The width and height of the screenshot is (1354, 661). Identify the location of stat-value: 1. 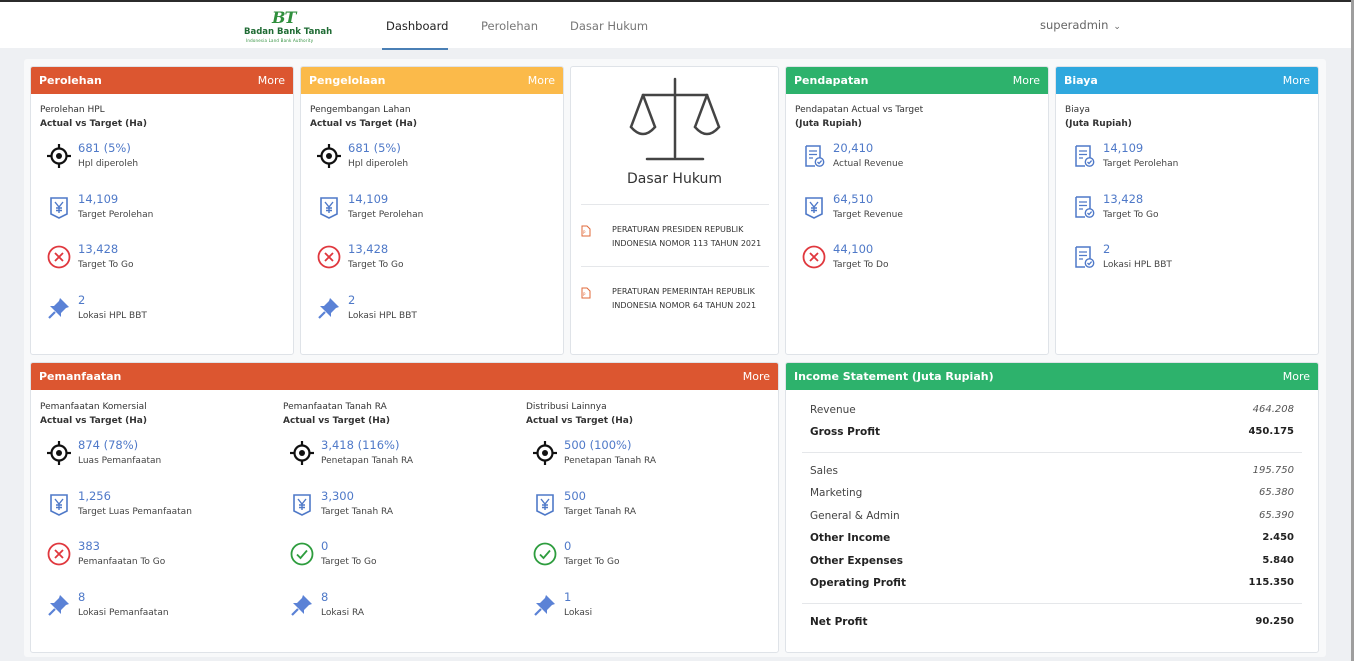
(567, 597).